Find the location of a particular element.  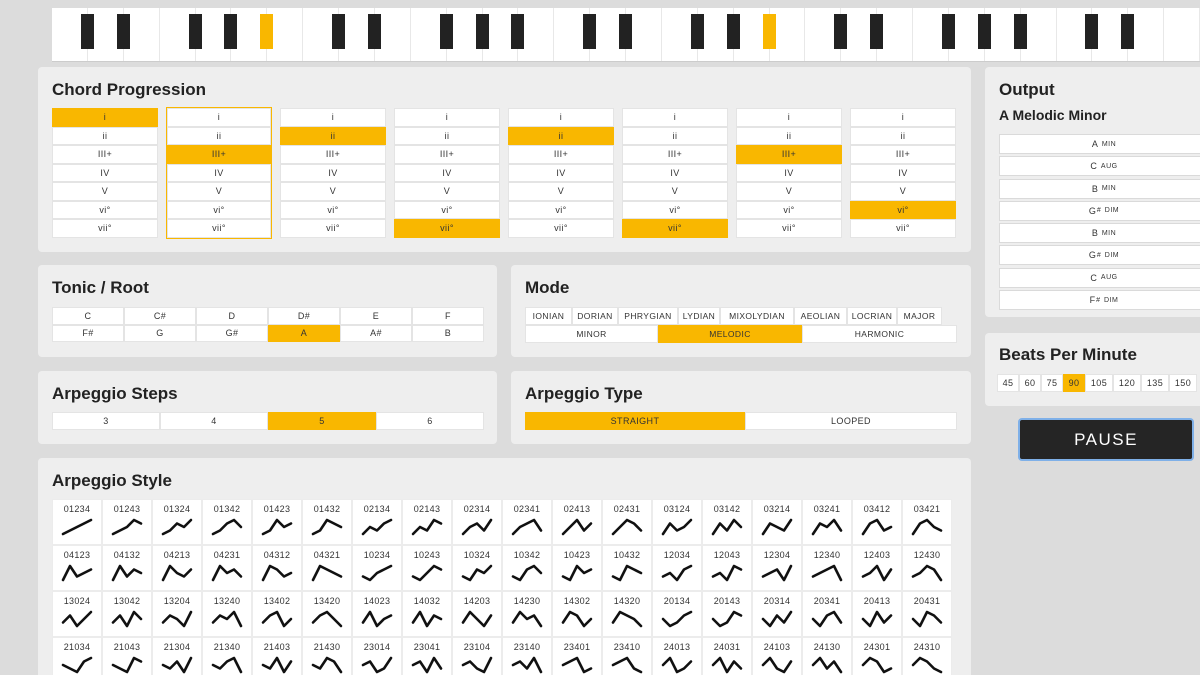

arpeggio-style-option: 03214 is located at coordinates (777, 522).